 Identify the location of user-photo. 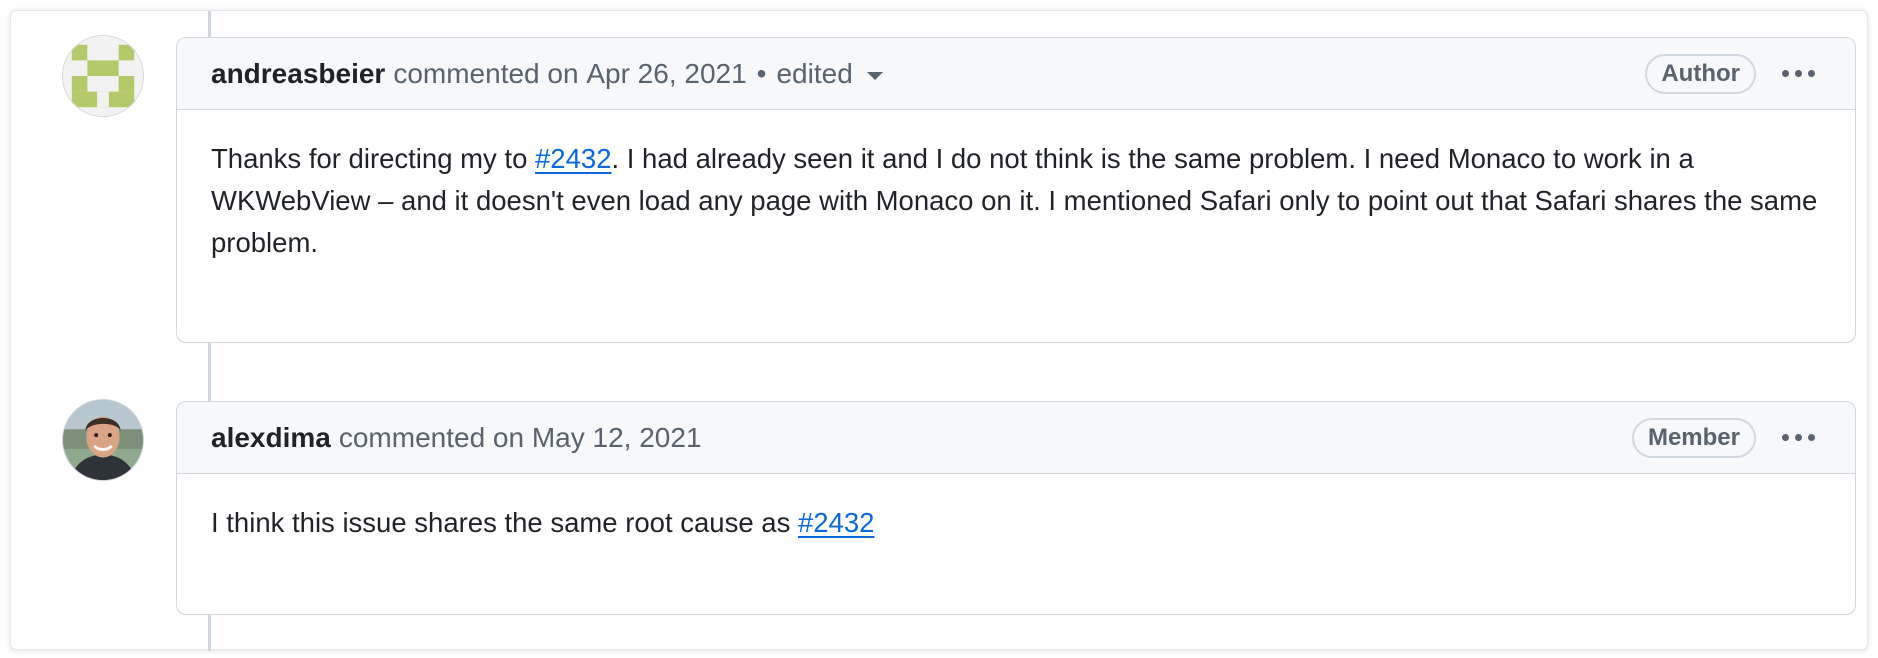
(103, 440).